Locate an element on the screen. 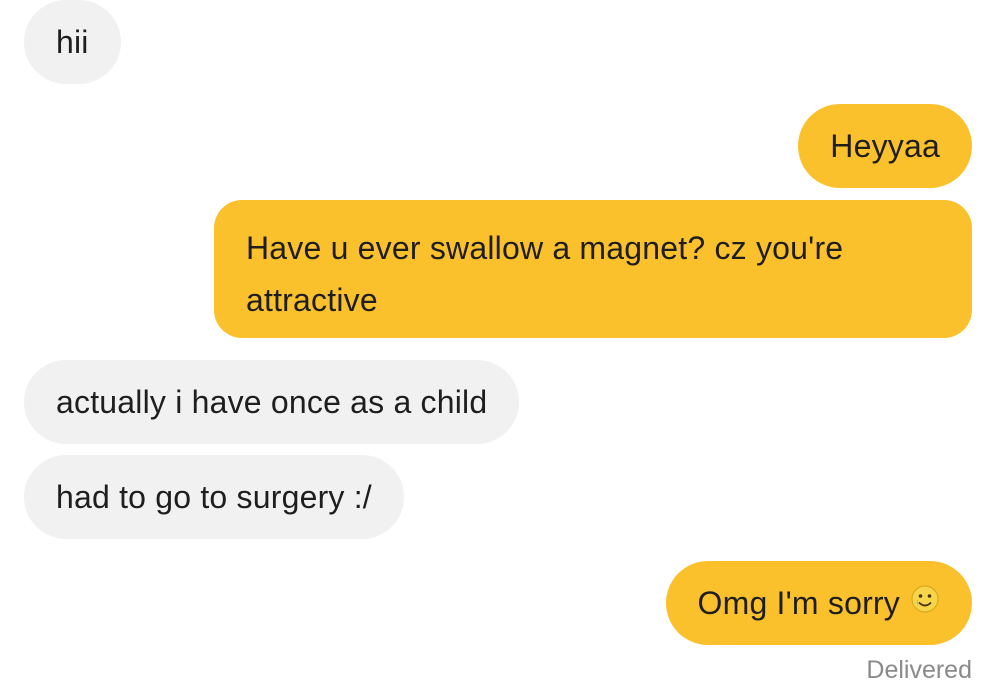 The height and width of the screenshot is (700, 1000). message-text: hii is located at coordinates (72, 42).